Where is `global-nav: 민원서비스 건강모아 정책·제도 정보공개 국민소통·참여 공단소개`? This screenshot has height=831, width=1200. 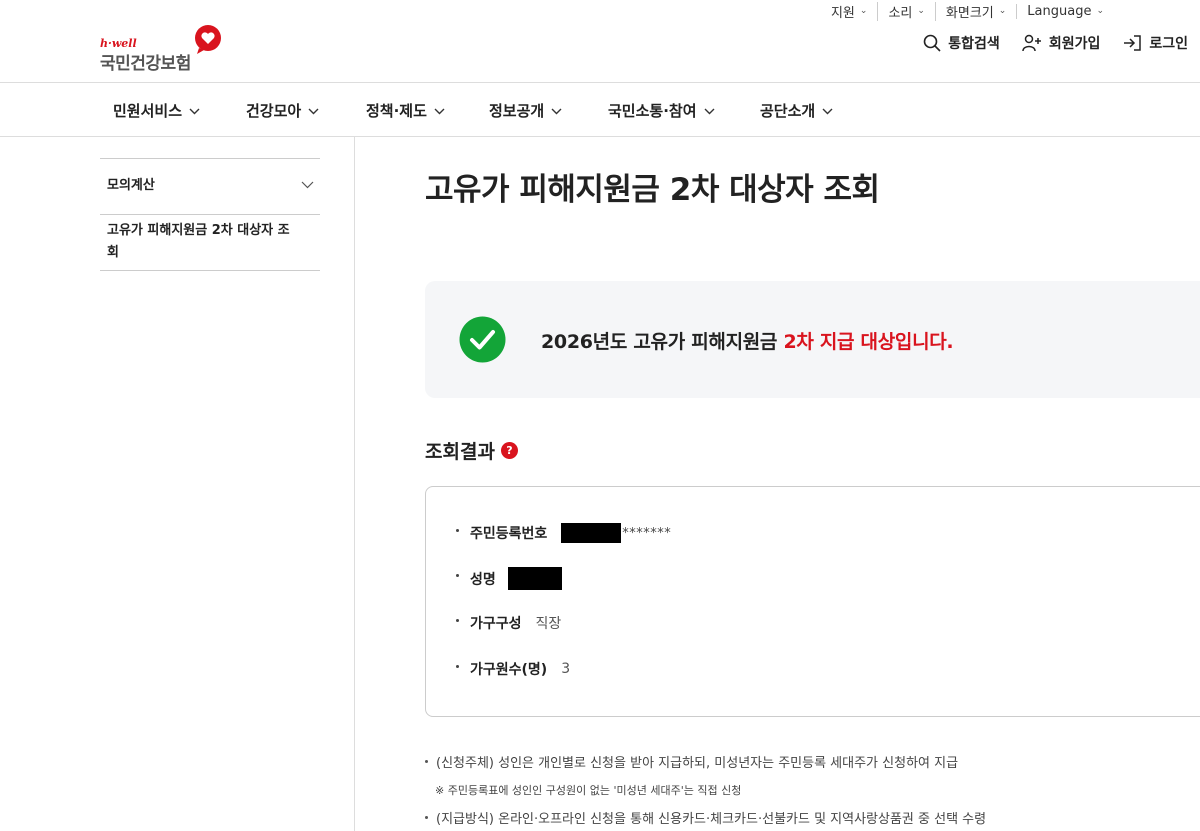 global-nav: 민원서비스 건강모아 정책·제도 정보공개 국민소통·참여 공단소개 is located at coordinates (600, 109).